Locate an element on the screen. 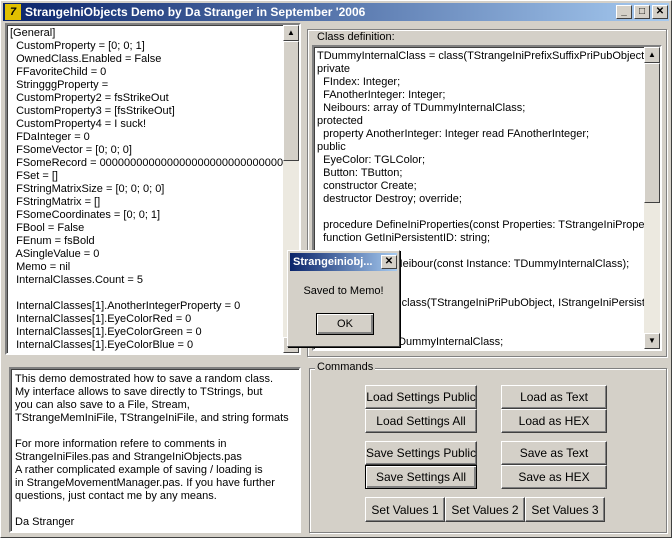 The image size is (672, 538). class-def-scrollbar: ▲ ▼ is located at coordinates (652, 198).